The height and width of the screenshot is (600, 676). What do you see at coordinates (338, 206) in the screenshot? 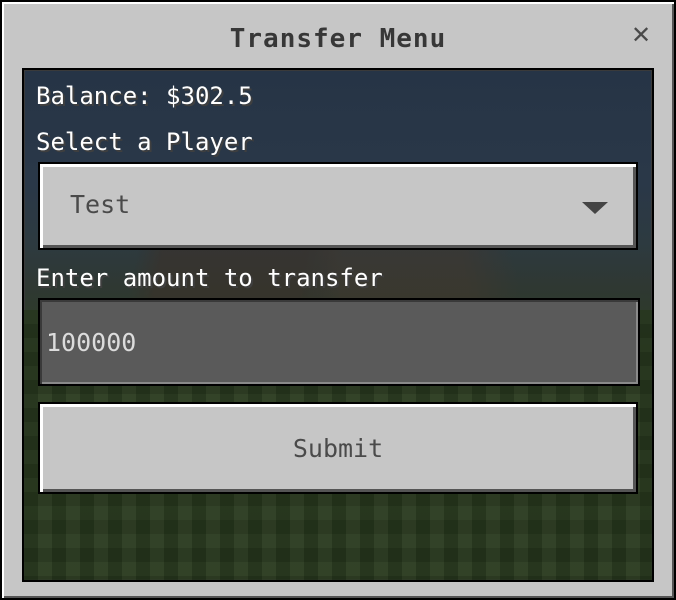
I see `player-dropdown: Test` at bounding box center [338, 206].